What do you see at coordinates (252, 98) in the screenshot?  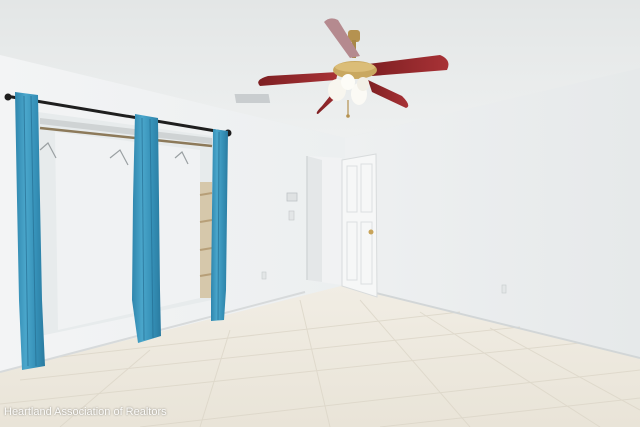 I see `ceiling-vent` at bounding box center [252, 98].